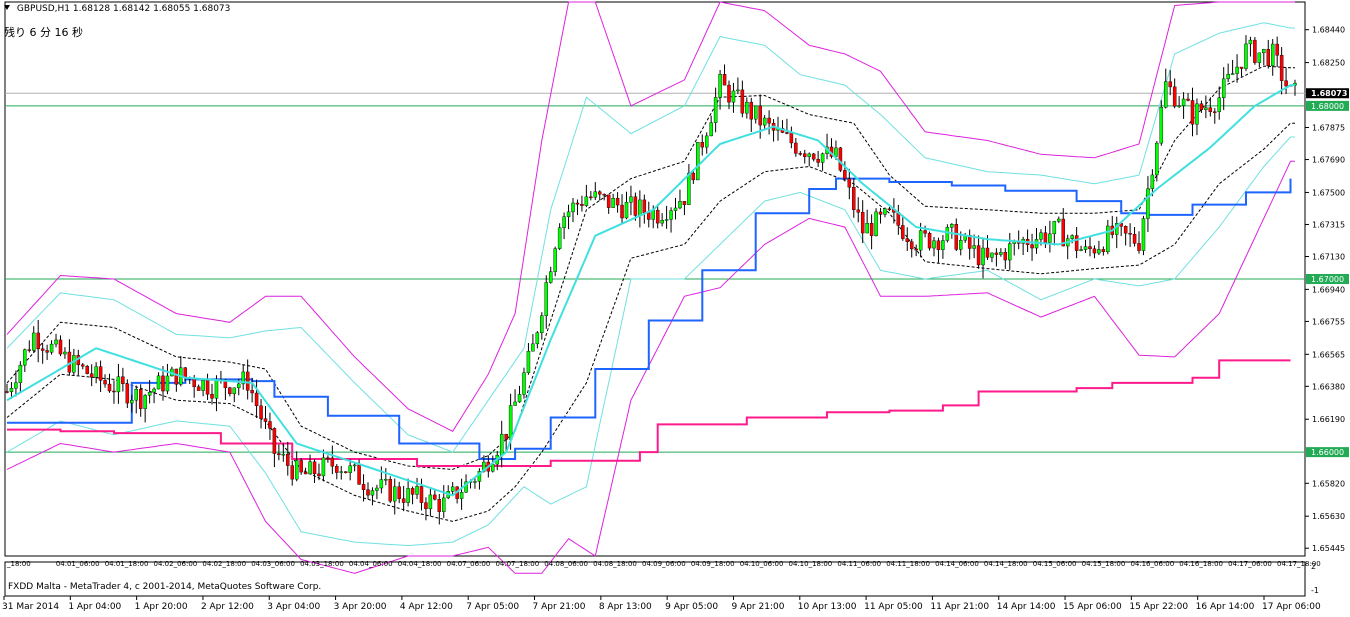  Describe the element at coordinates (7, 7) in the screenshot. I see `collapse-triangle-icon` at that location.